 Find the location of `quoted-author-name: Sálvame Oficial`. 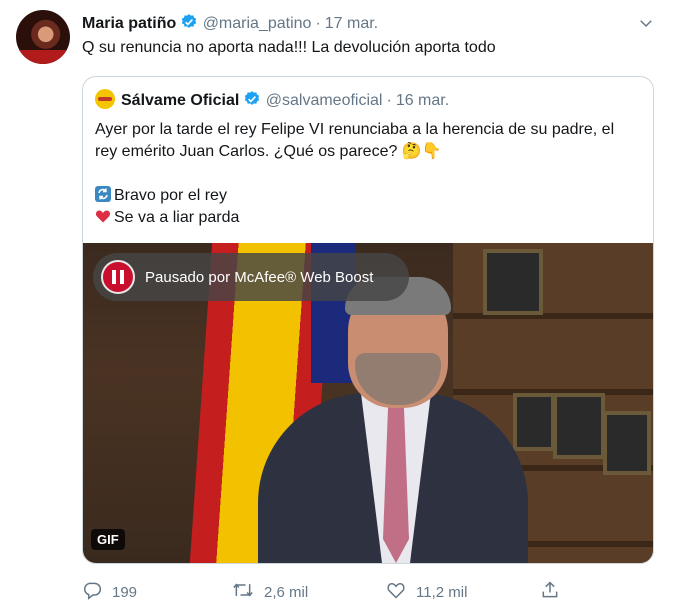

quoted-author-name: Sálvame Oficial is located at coordinates (180, 100).